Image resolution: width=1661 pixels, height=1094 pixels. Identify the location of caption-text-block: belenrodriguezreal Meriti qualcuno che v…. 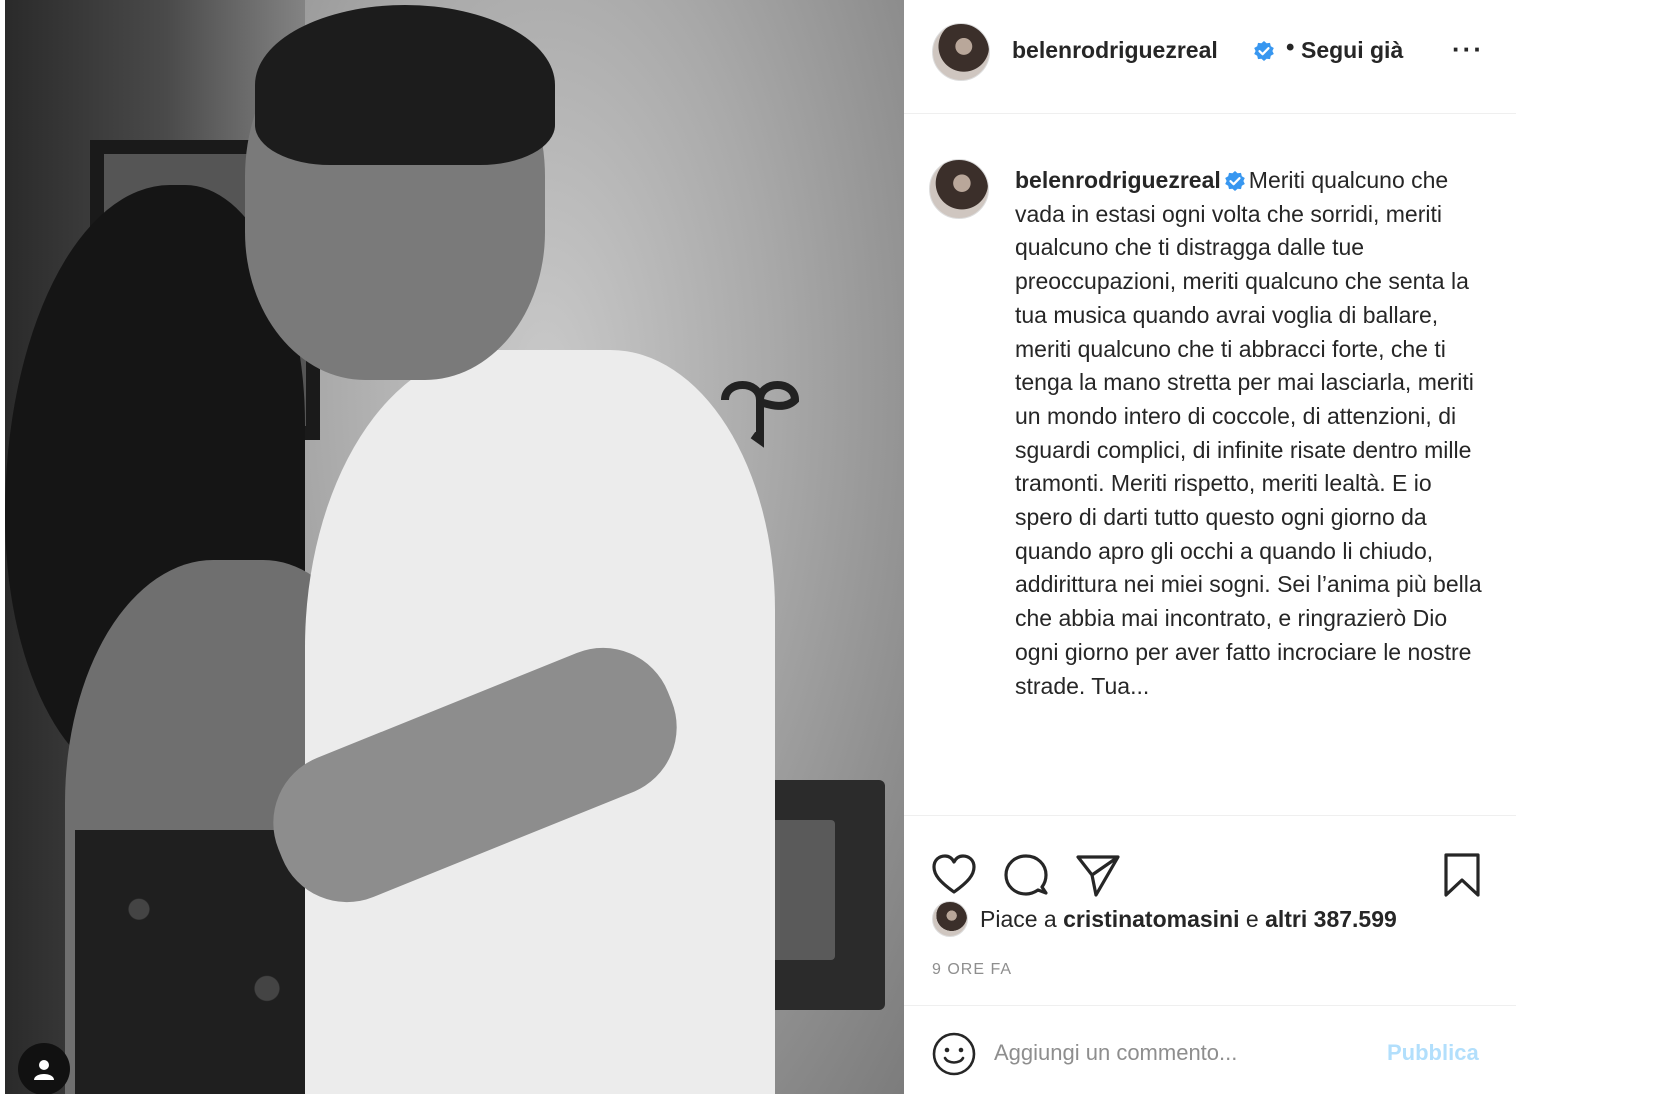
(1250, 433).